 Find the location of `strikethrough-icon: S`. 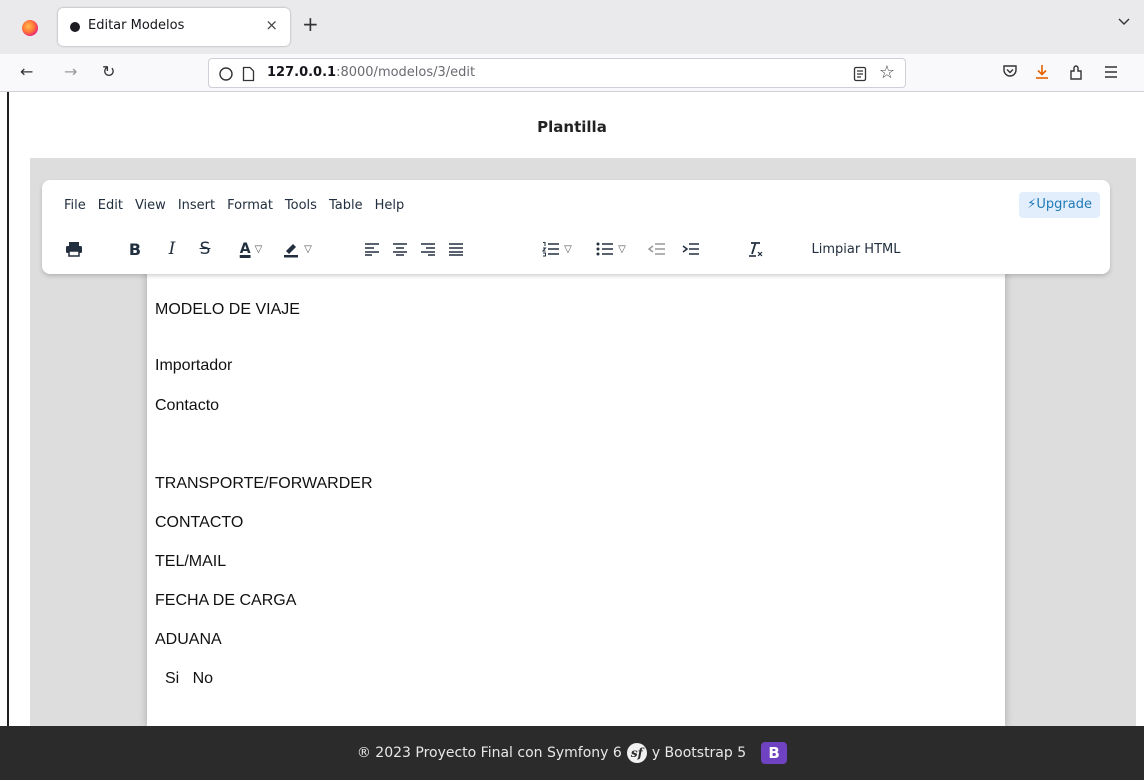

strikethrough-icon: S is located at coordinates (205, 249).